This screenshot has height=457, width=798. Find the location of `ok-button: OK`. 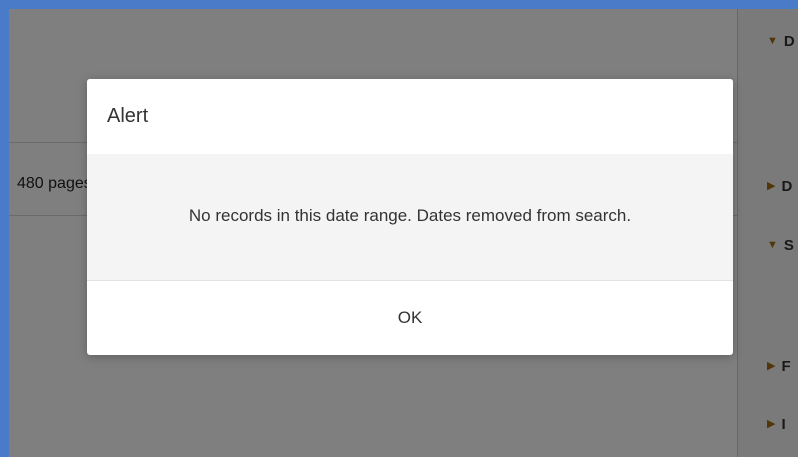

ok-button: OK is located at coordinates (410, 318).